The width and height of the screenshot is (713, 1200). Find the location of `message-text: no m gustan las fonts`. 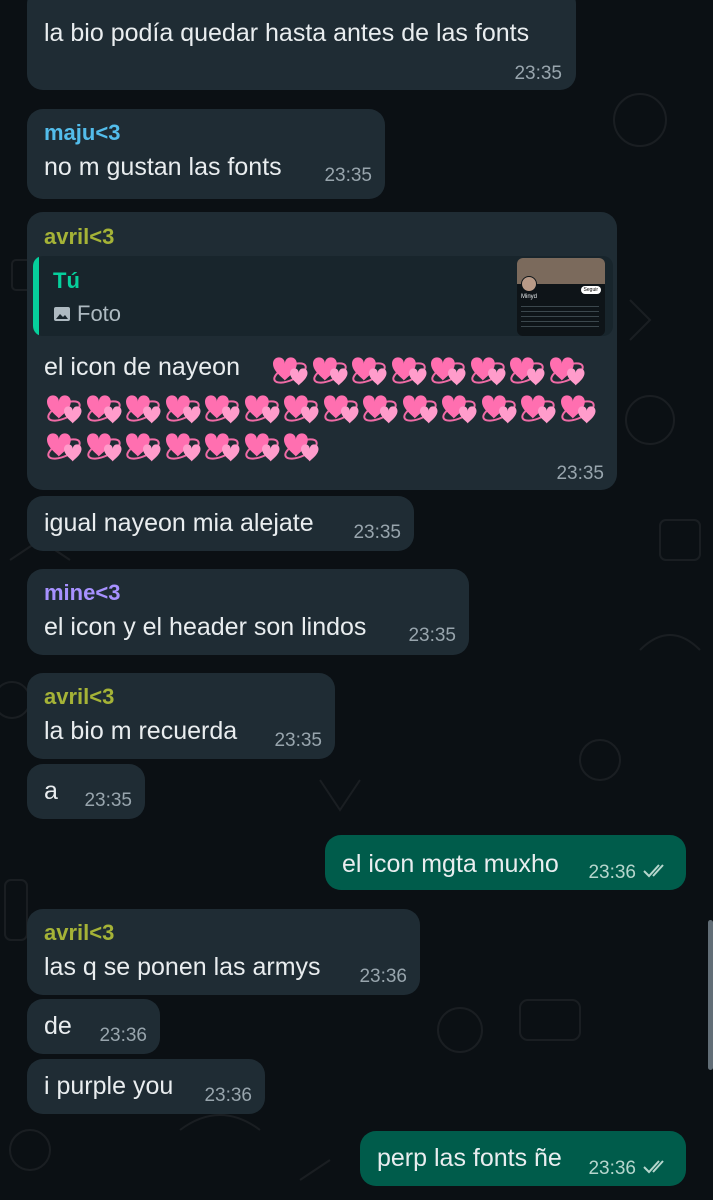

message-text: no m gustan las fonts is located at coordinates (163, 167).